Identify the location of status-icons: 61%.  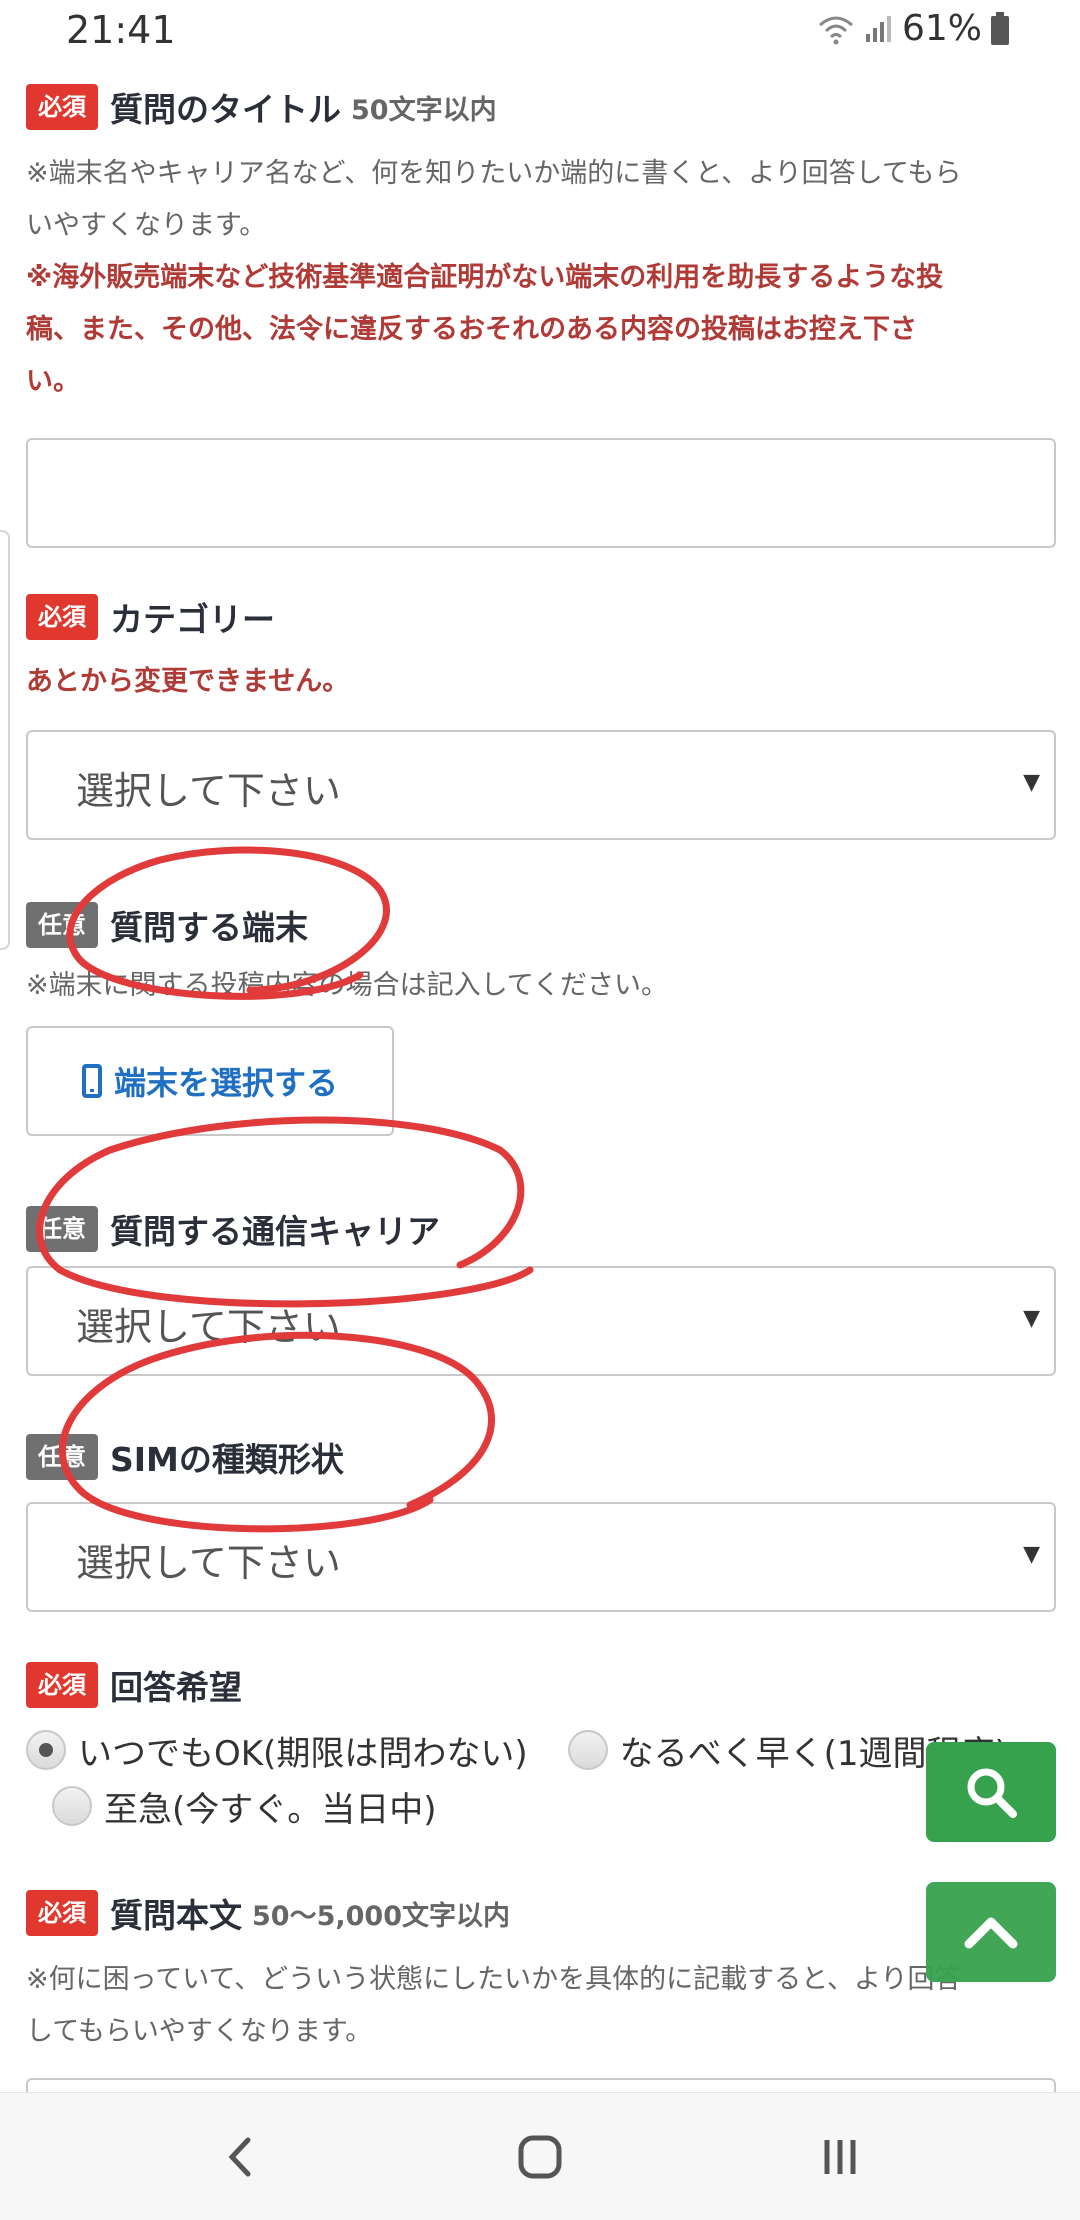
(913, 28).